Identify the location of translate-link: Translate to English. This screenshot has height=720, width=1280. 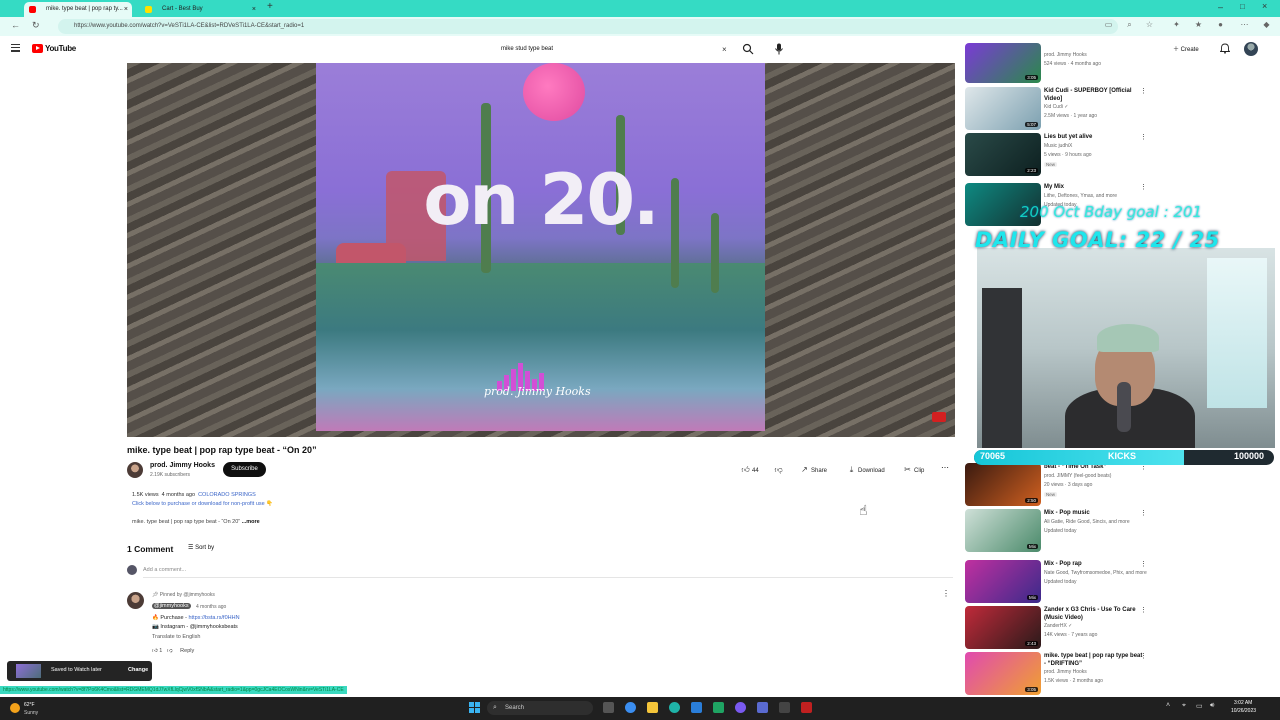
(176, 637).